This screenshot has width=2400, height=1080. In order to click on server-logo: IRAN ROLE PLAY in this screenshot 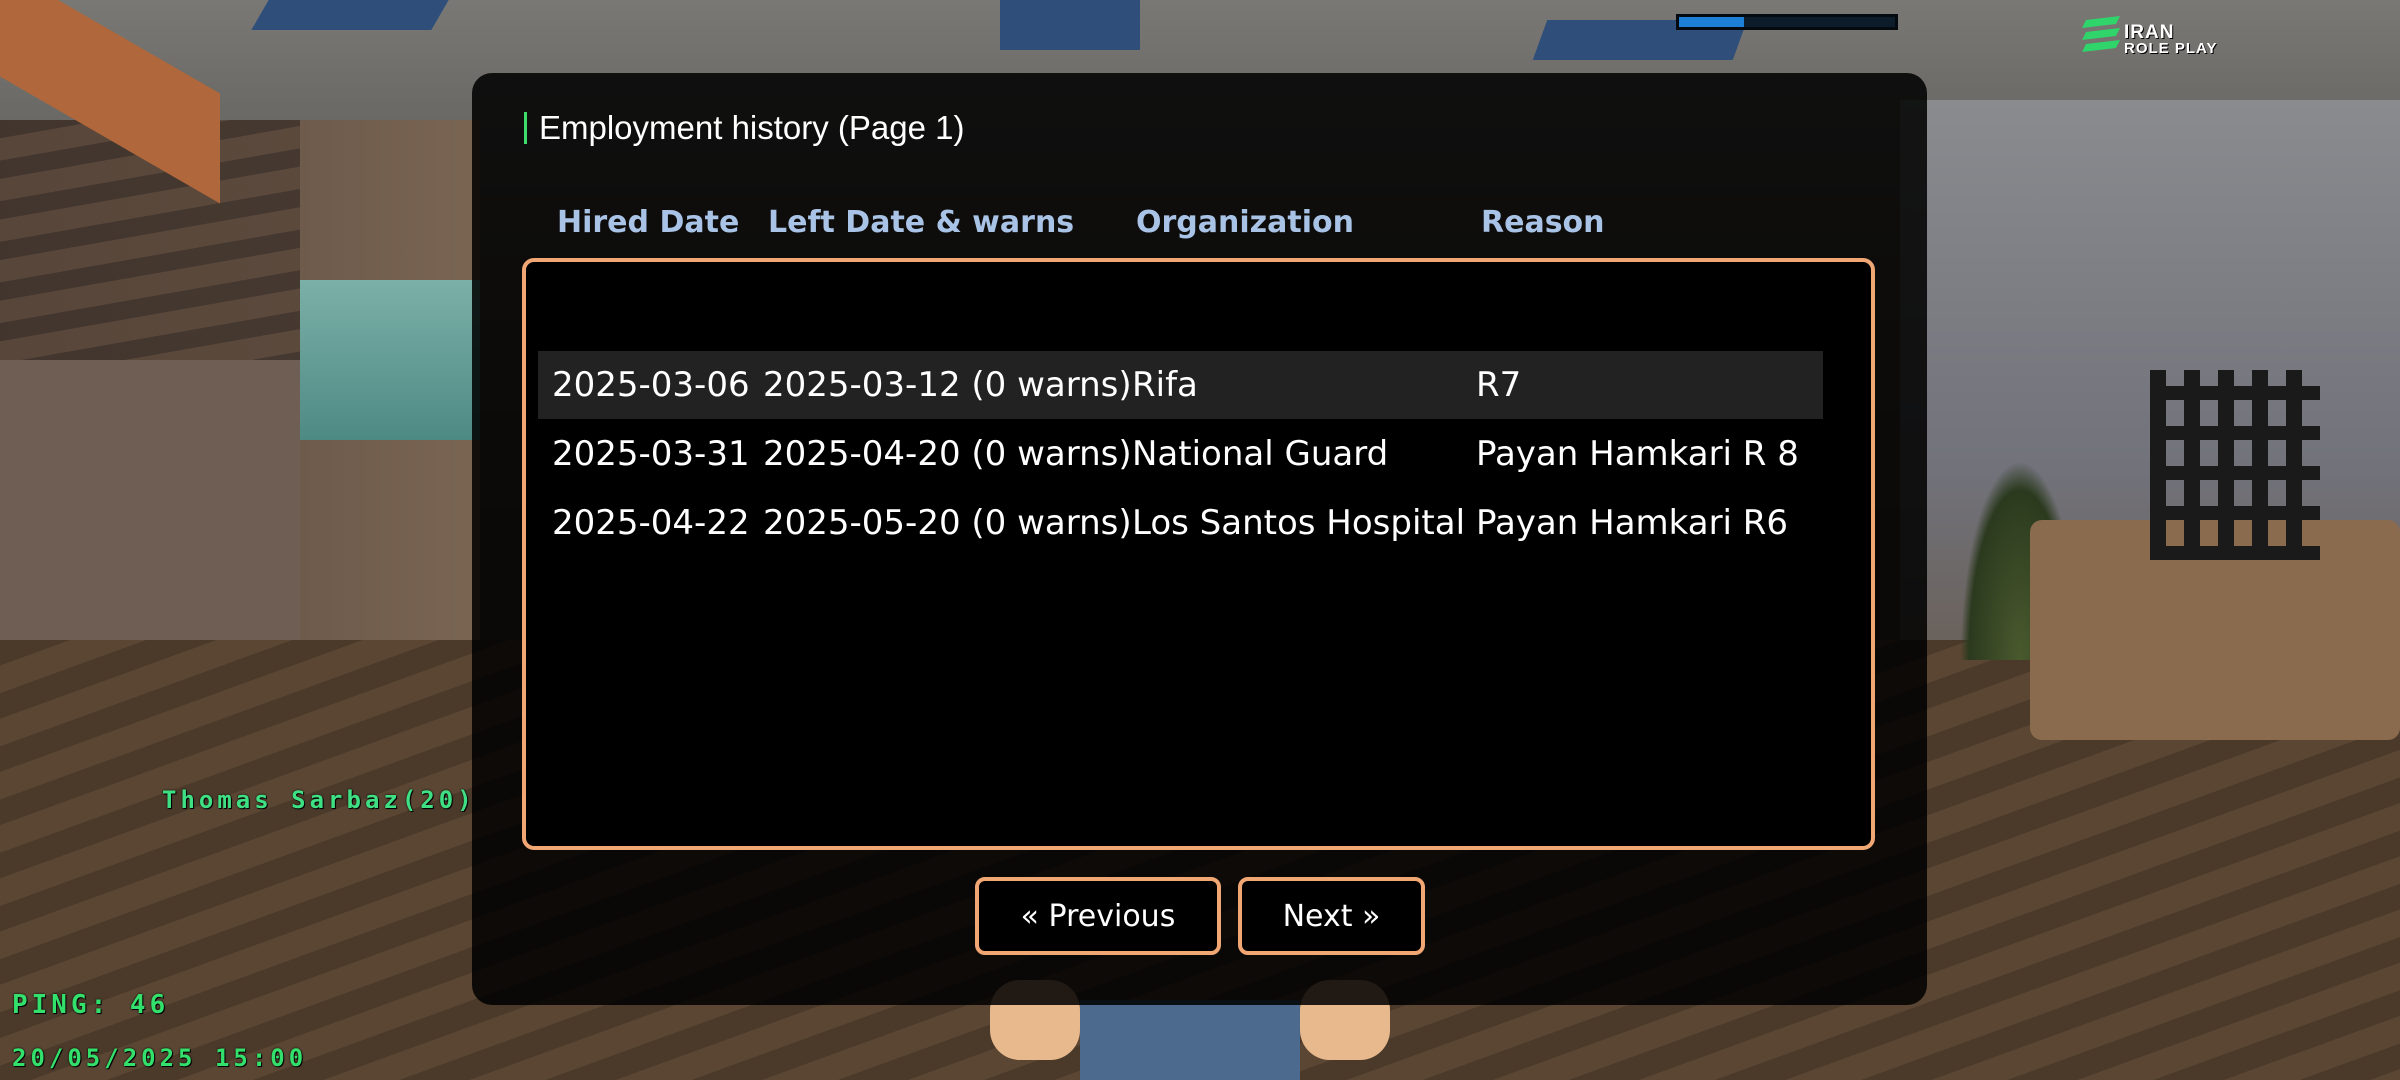, I will do `click(2150, 37)`.